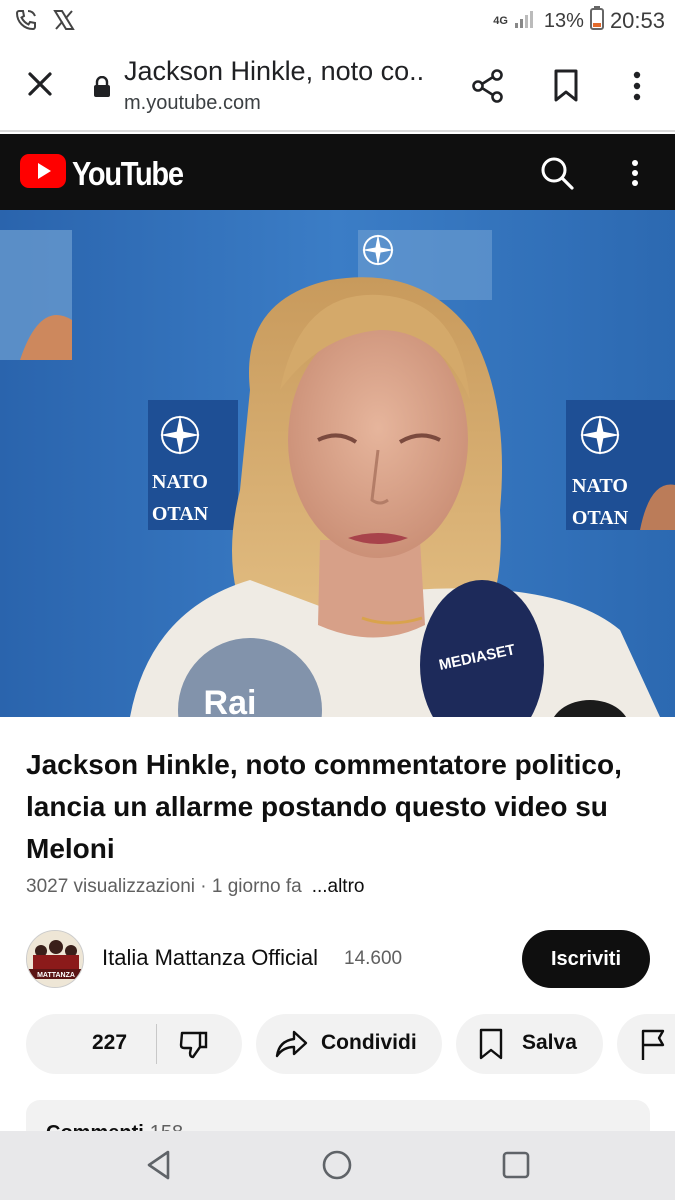 The width and height of the screenshot is (675, 1200). I want to click on action-bar: 227 Condividi Salva, so click(350, 1044).